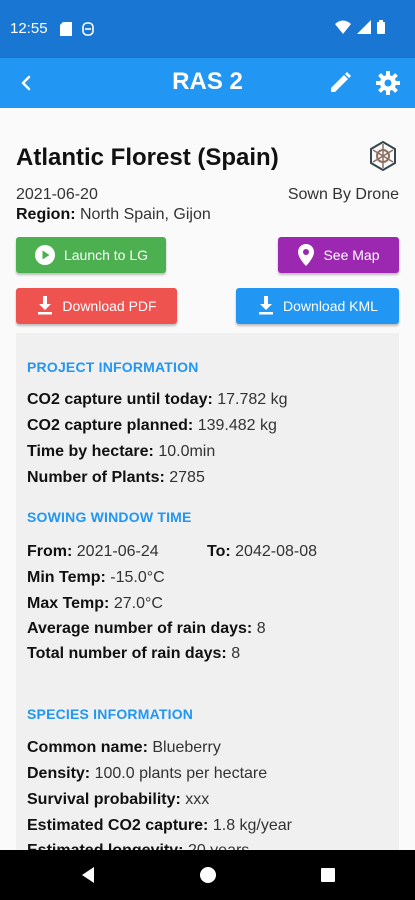 Image resolution: width=415 pixels, height=900 pixels. I want to click on info-row: CO2 capture planned: 139.482 kg, so click(152, 425).